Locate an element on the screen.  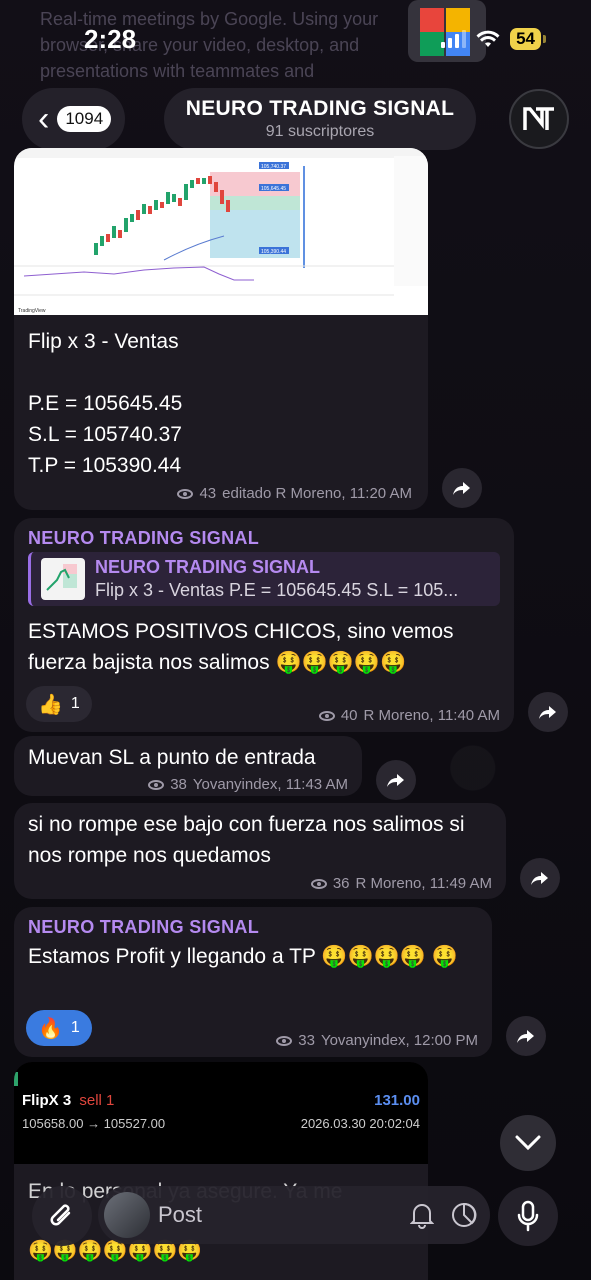
paperclip-icon is located at coordinates (60, 1215).